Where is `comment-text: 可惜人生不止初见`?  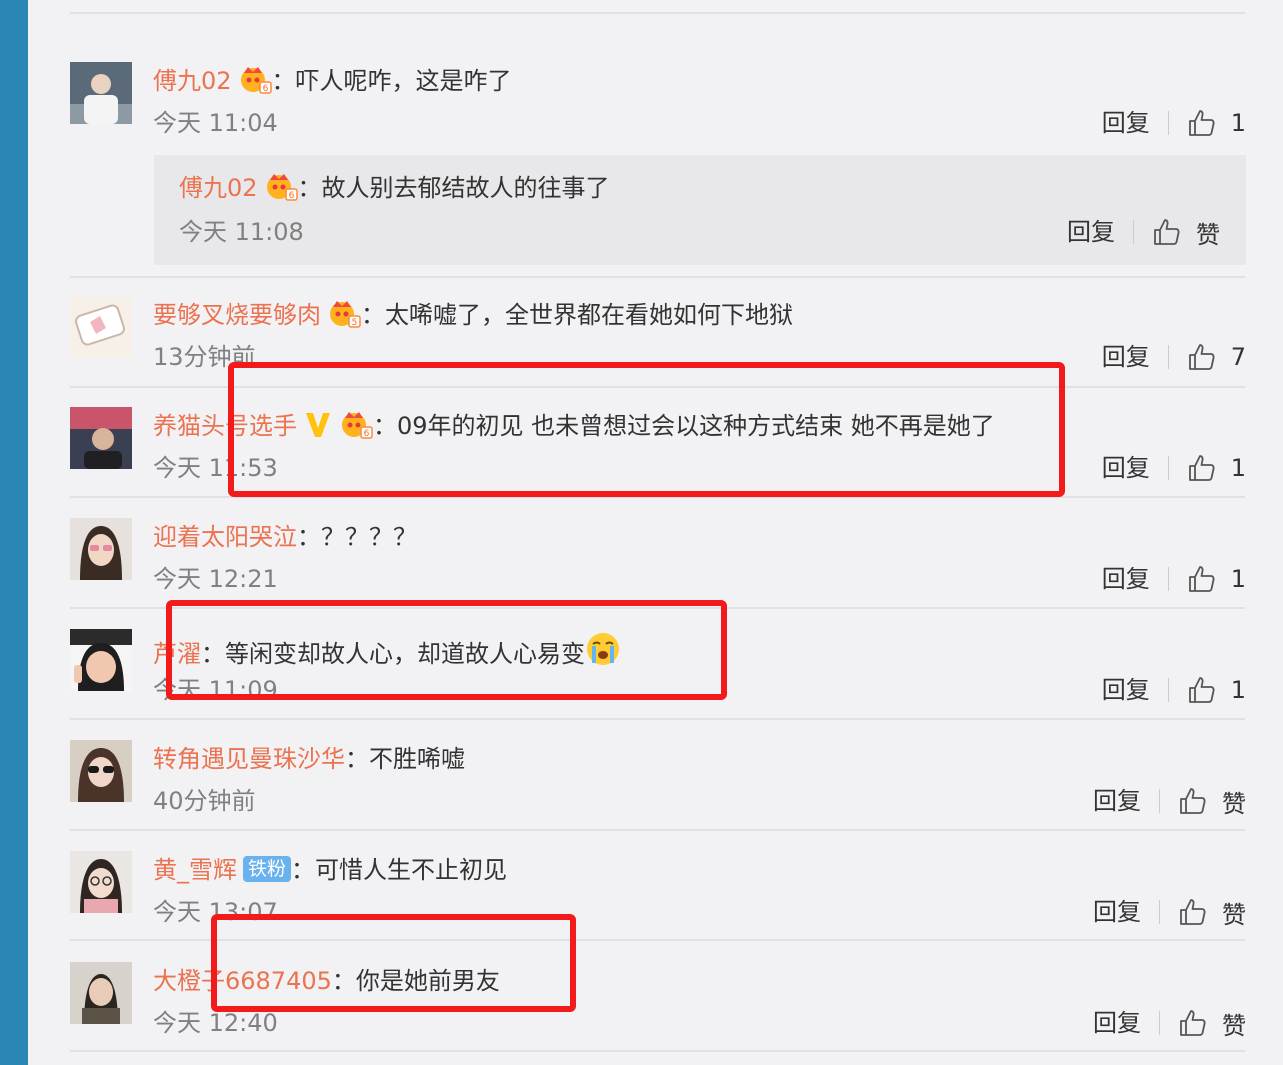 comment-text: 可惜人生不止初见 is located at coordinates (411, 870).